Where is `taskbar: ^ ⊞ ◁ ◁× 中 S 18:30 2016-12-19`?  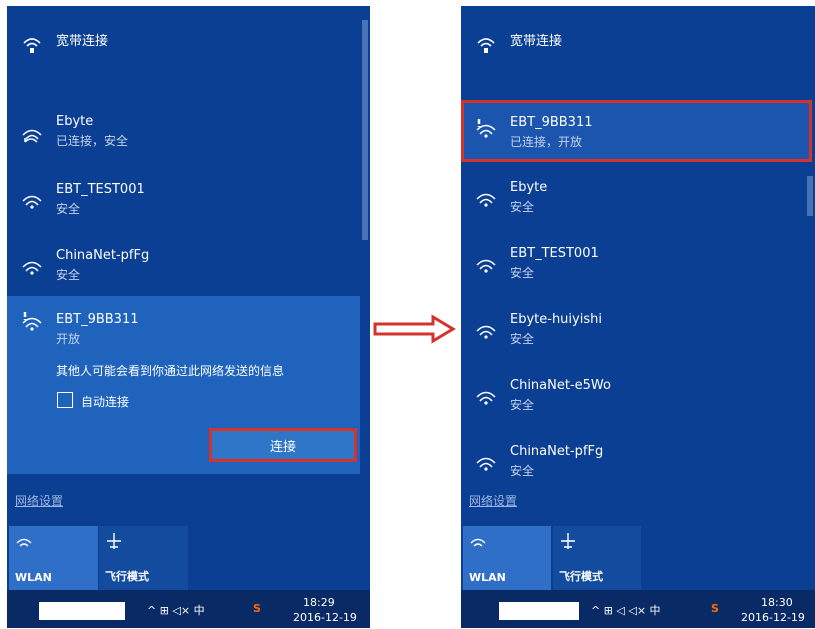
taskbar: ^ ⊞ ◁ ◁× 中 S 18:30 2016-12-19 is located at coordinates (638, 609).